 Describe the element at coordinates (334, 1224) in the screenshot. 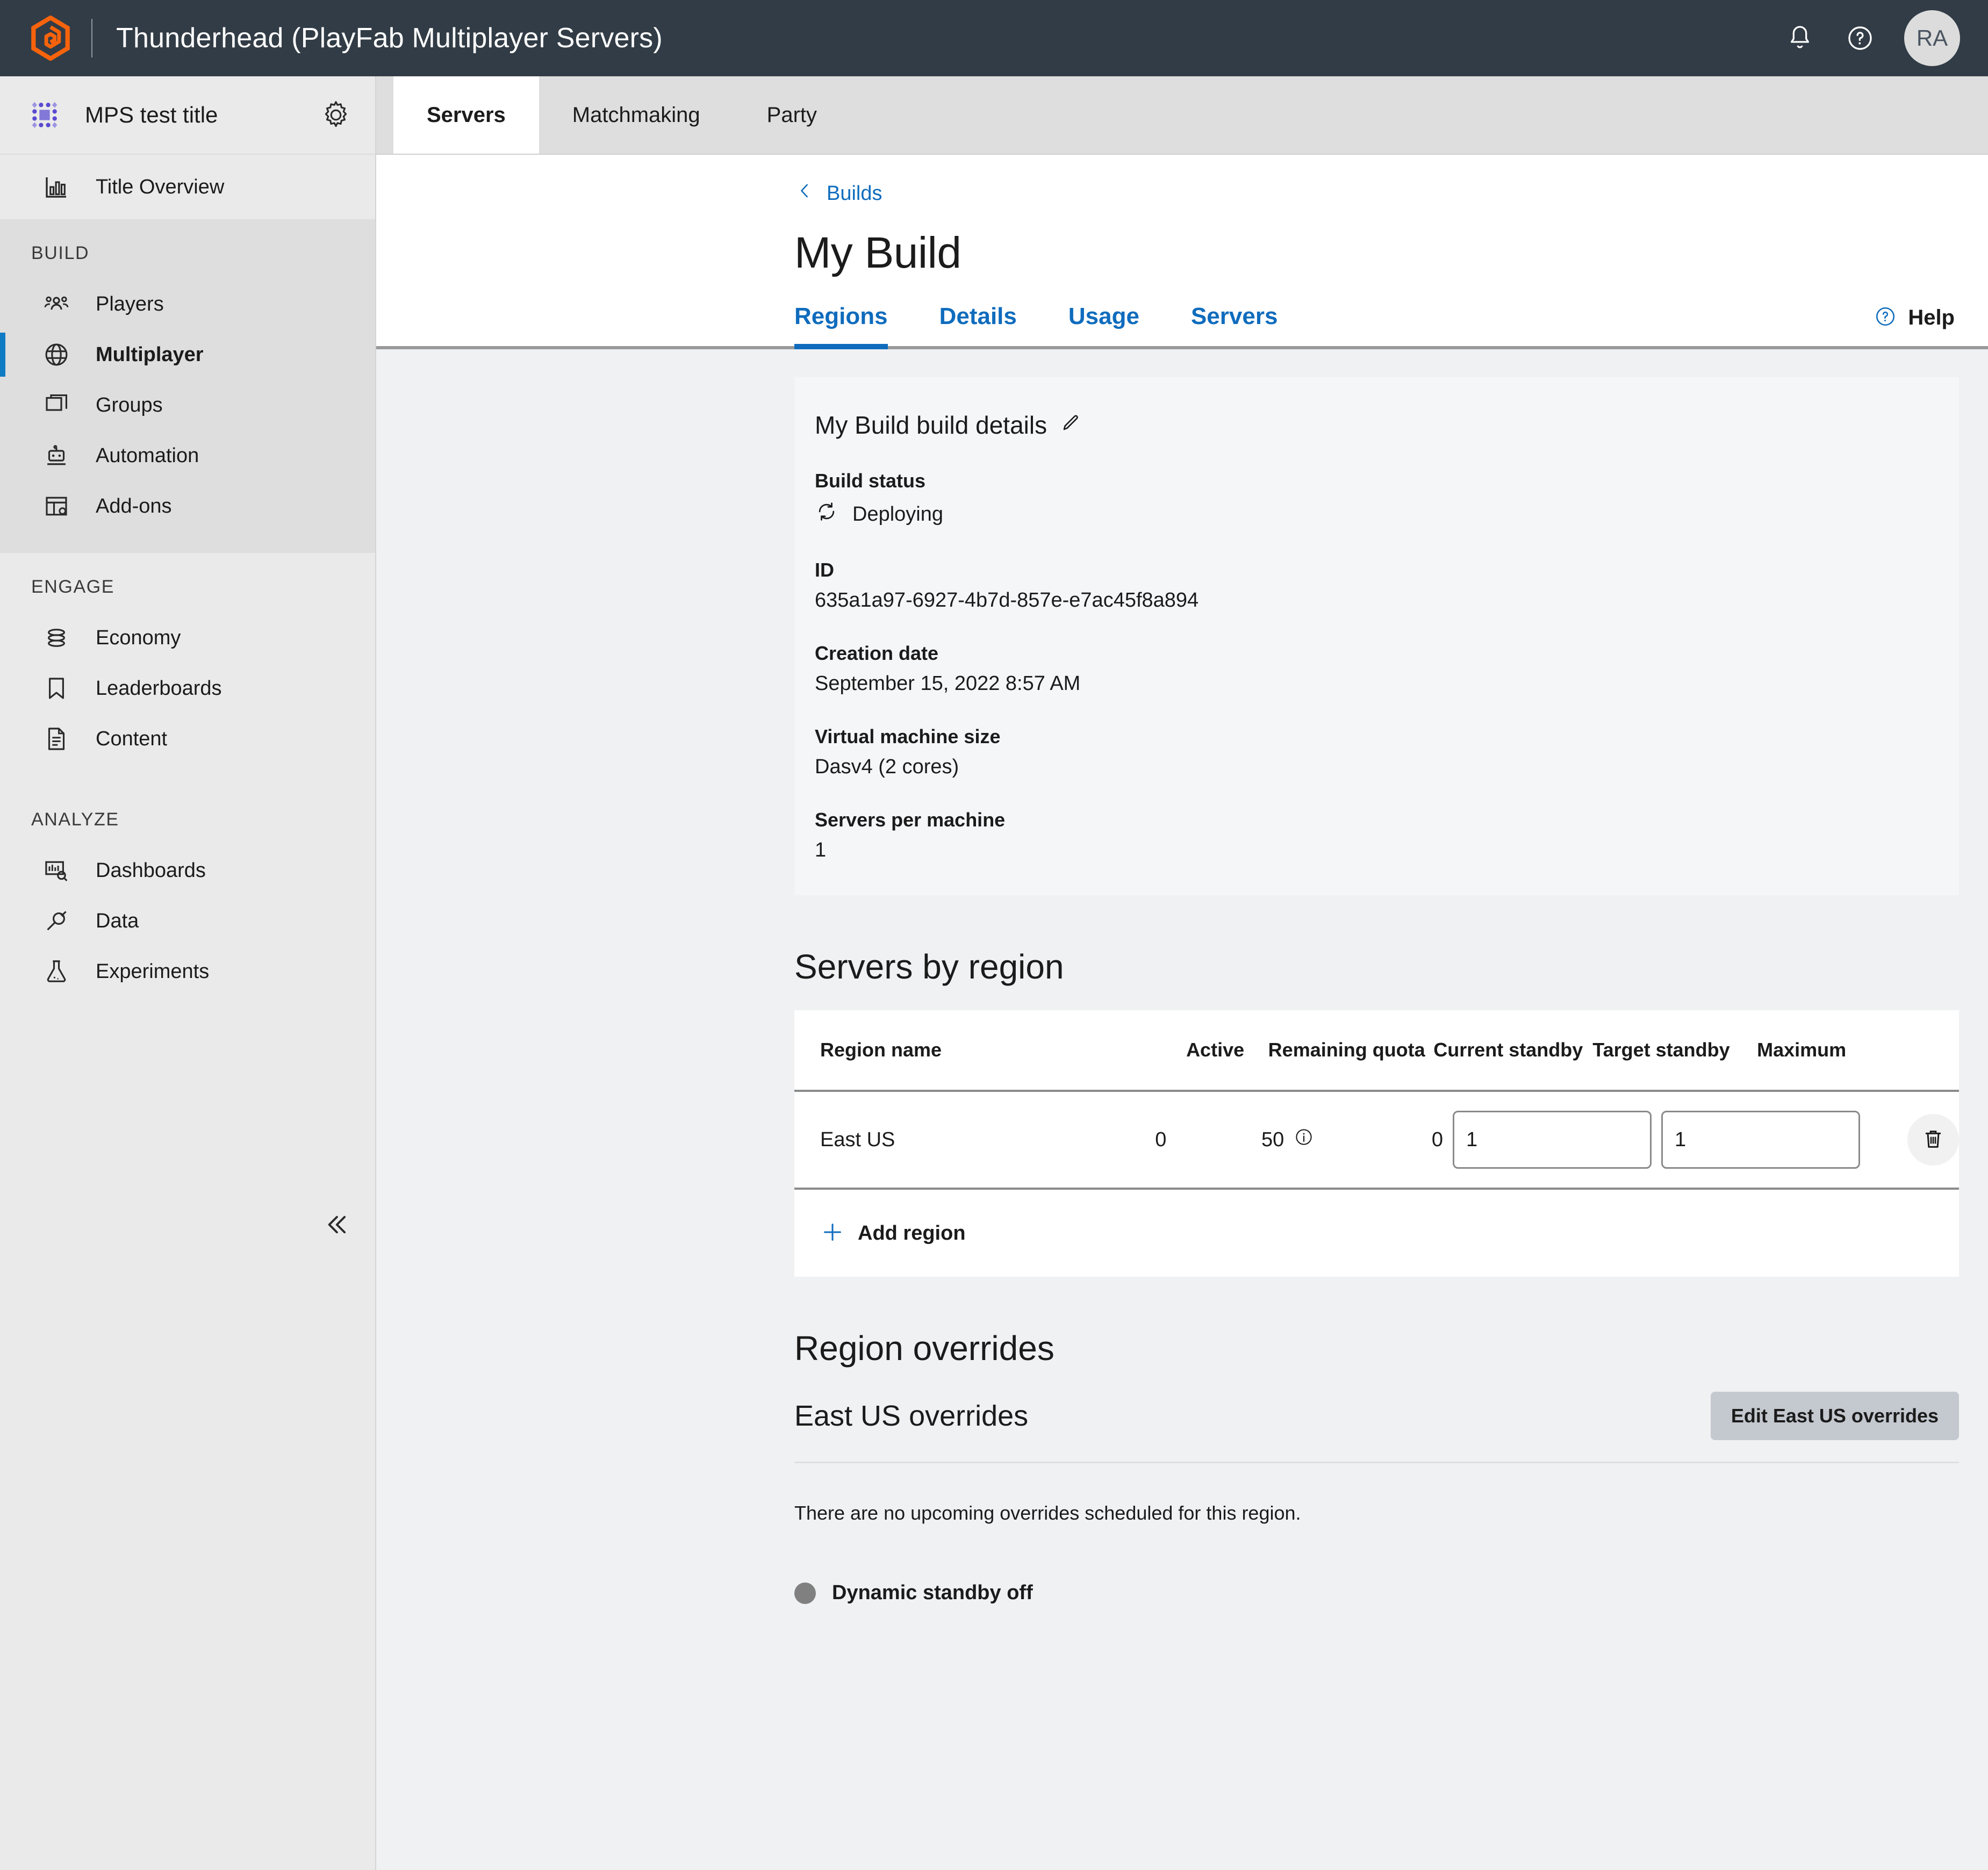

I see `chevron-double-left-icon` at that location.